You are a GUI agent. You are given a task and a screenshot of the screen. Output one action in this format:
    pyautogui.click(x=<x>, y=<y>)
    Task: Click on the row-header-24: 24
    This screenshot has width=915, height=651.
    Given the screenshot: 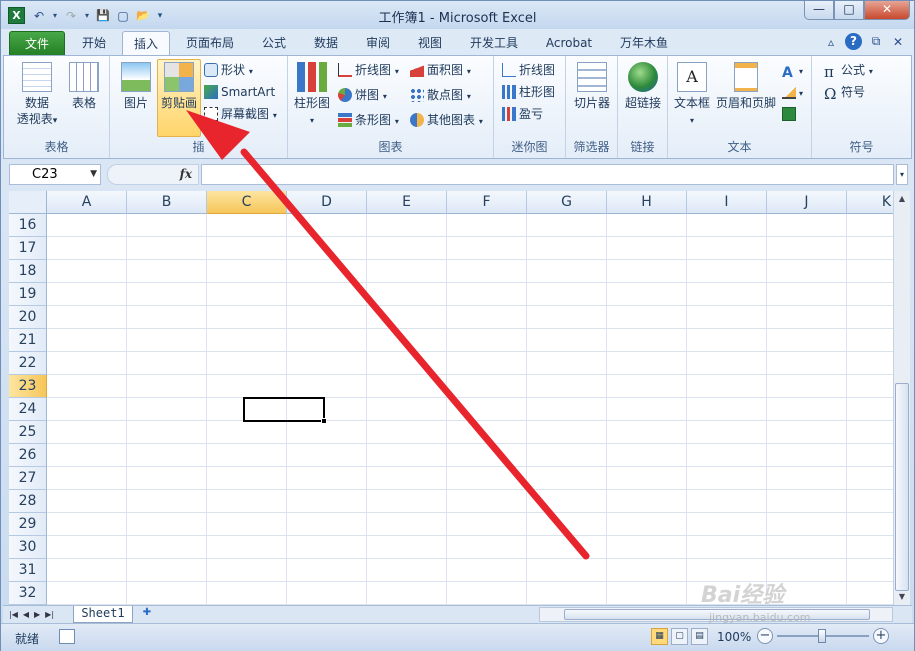 What is the action you would take?
    pyautogui.click(x=28, y=409)
    